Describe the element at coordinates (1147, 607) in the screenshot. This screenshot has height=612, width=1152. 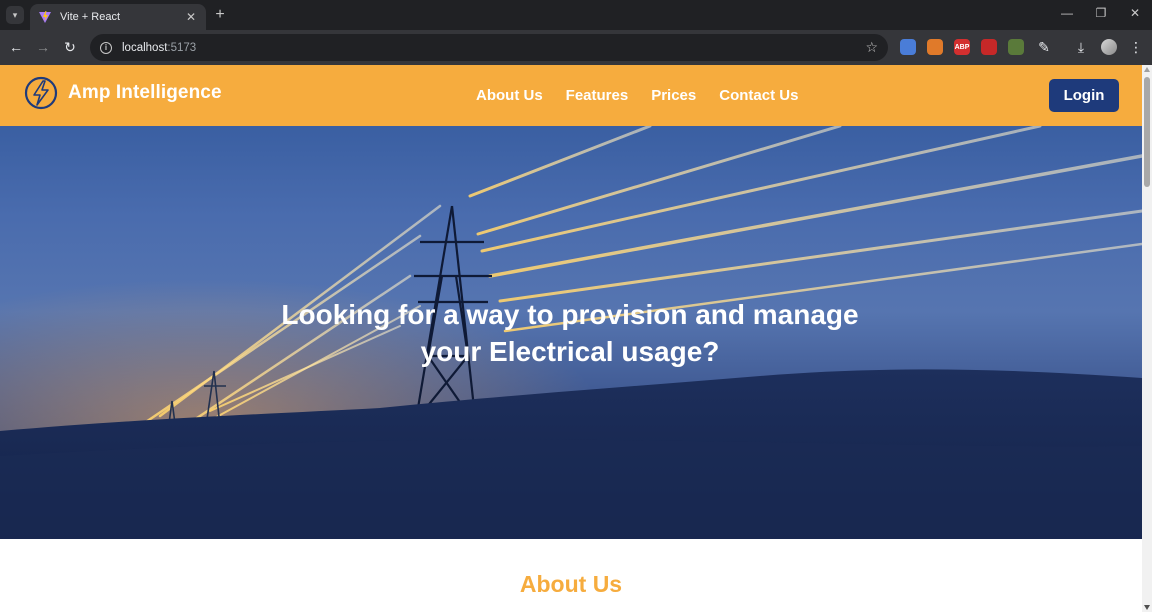
I see `scroll-down-arrow-icon` at that location.